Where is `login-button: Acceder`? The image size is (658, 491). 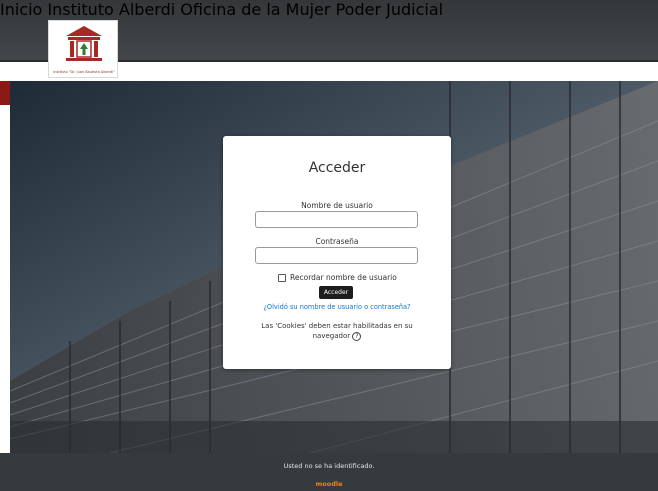 login-button: Acceder is located at coordinates (336, 292).